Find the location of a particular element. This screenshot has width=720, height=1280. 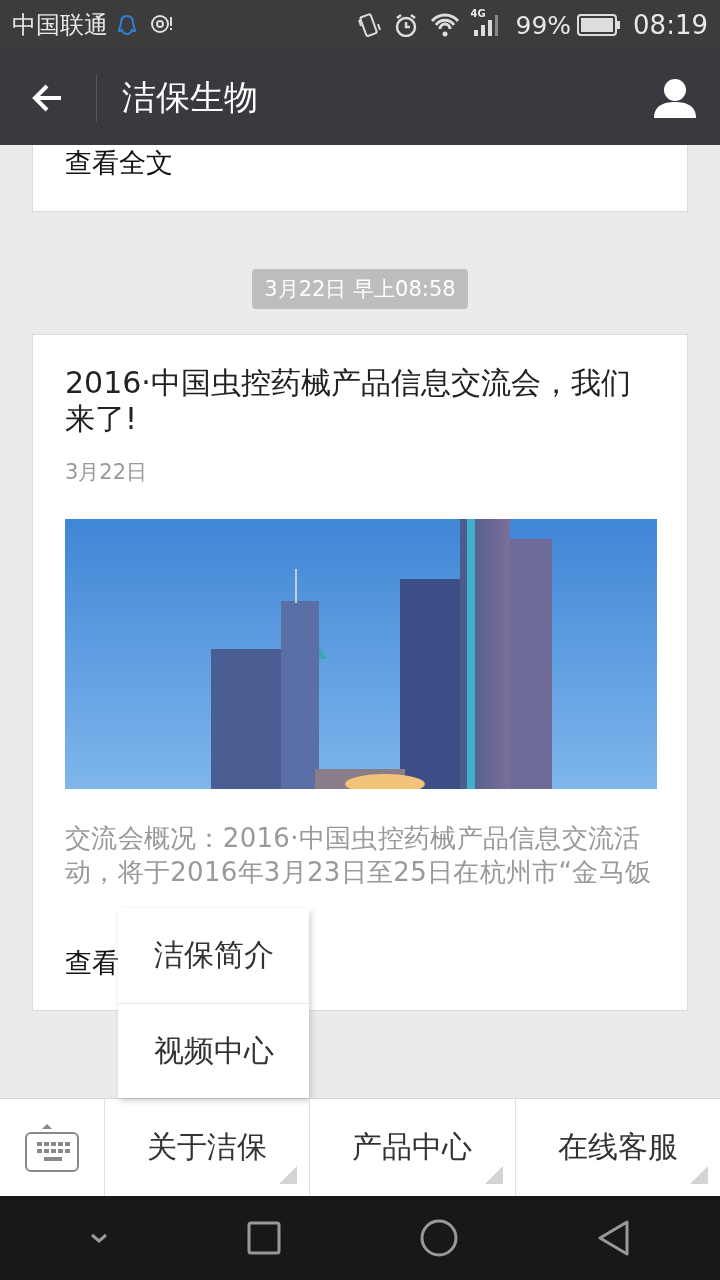

chevron-down-icon is located at coordinates (98, 1238).